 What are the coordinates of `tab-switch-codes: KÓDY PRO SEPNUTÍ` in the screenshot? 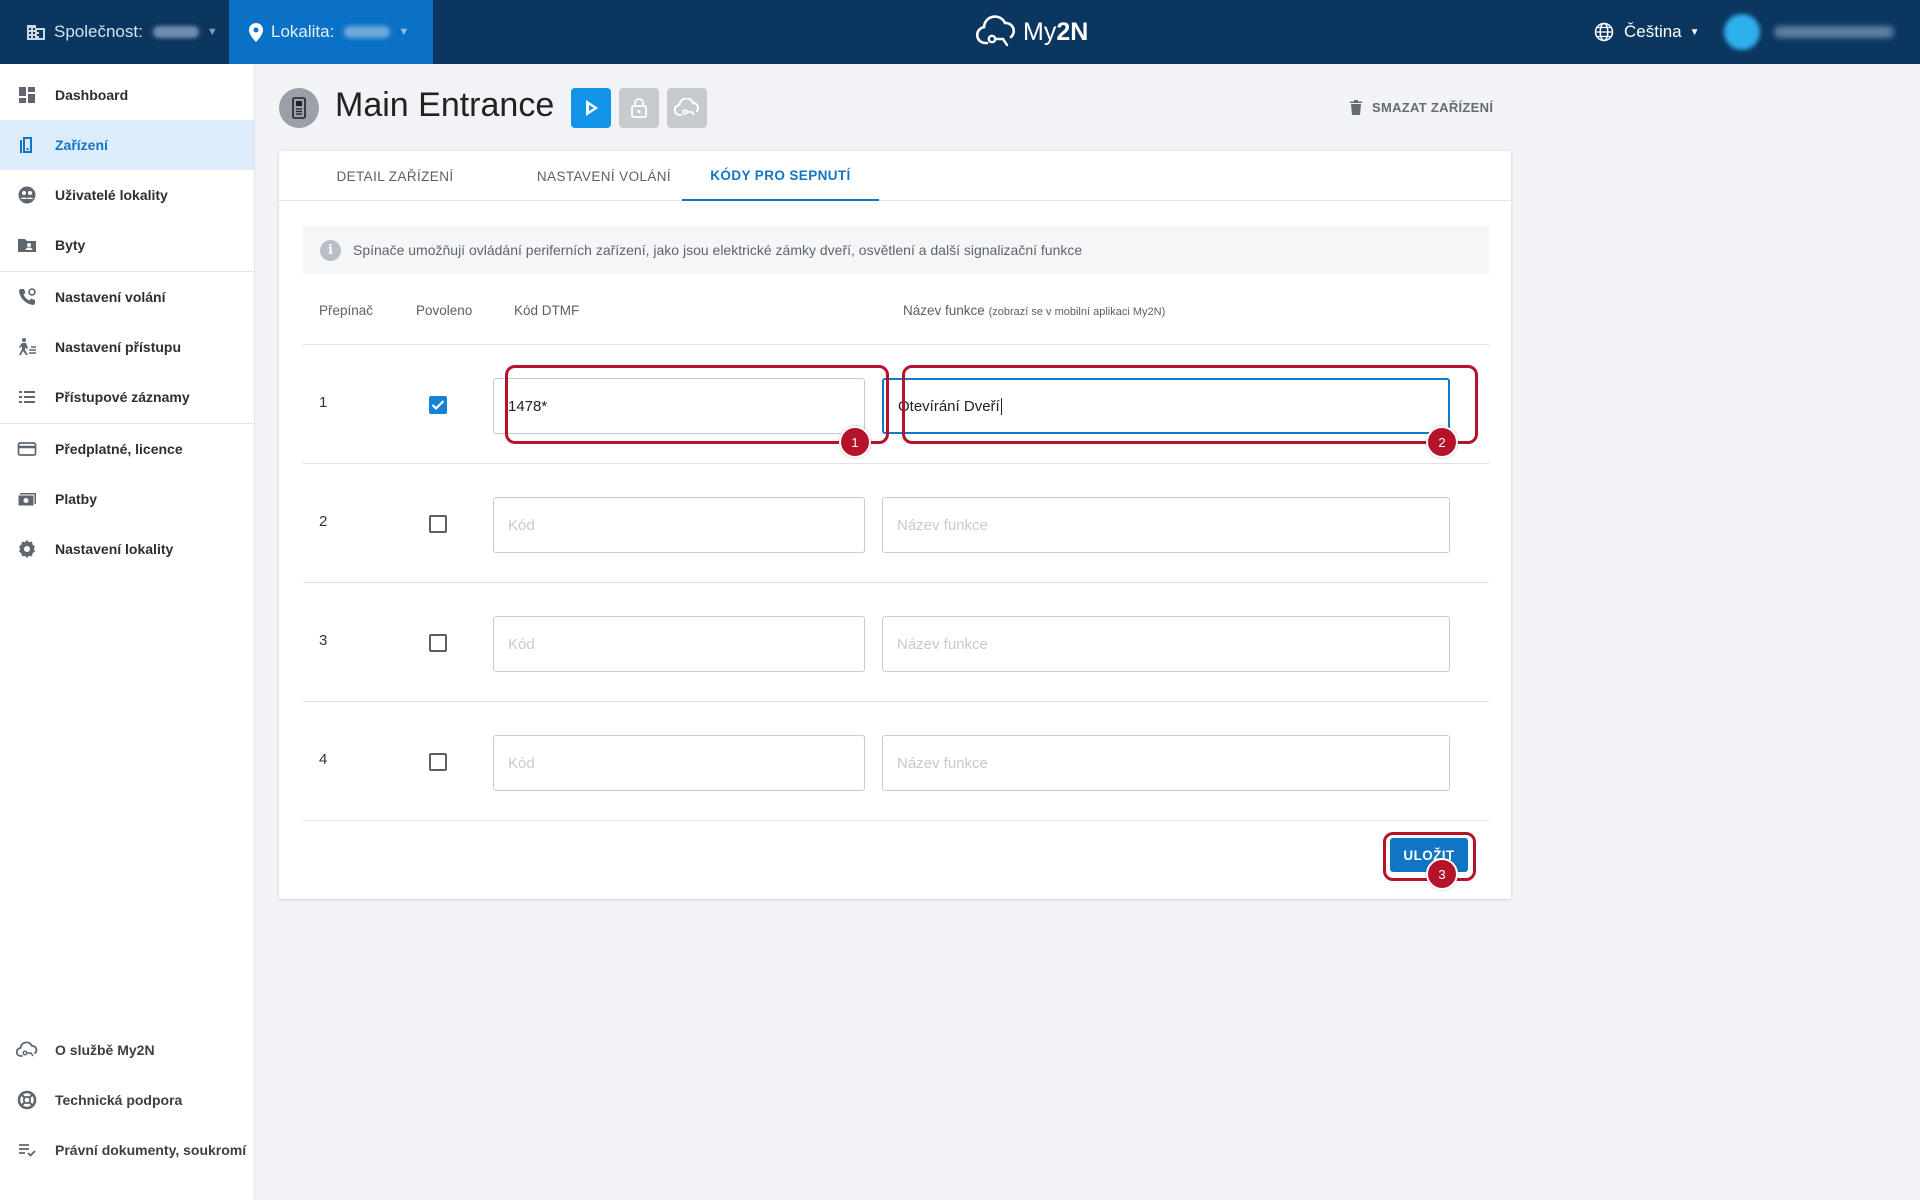 It's located at (780, 176).